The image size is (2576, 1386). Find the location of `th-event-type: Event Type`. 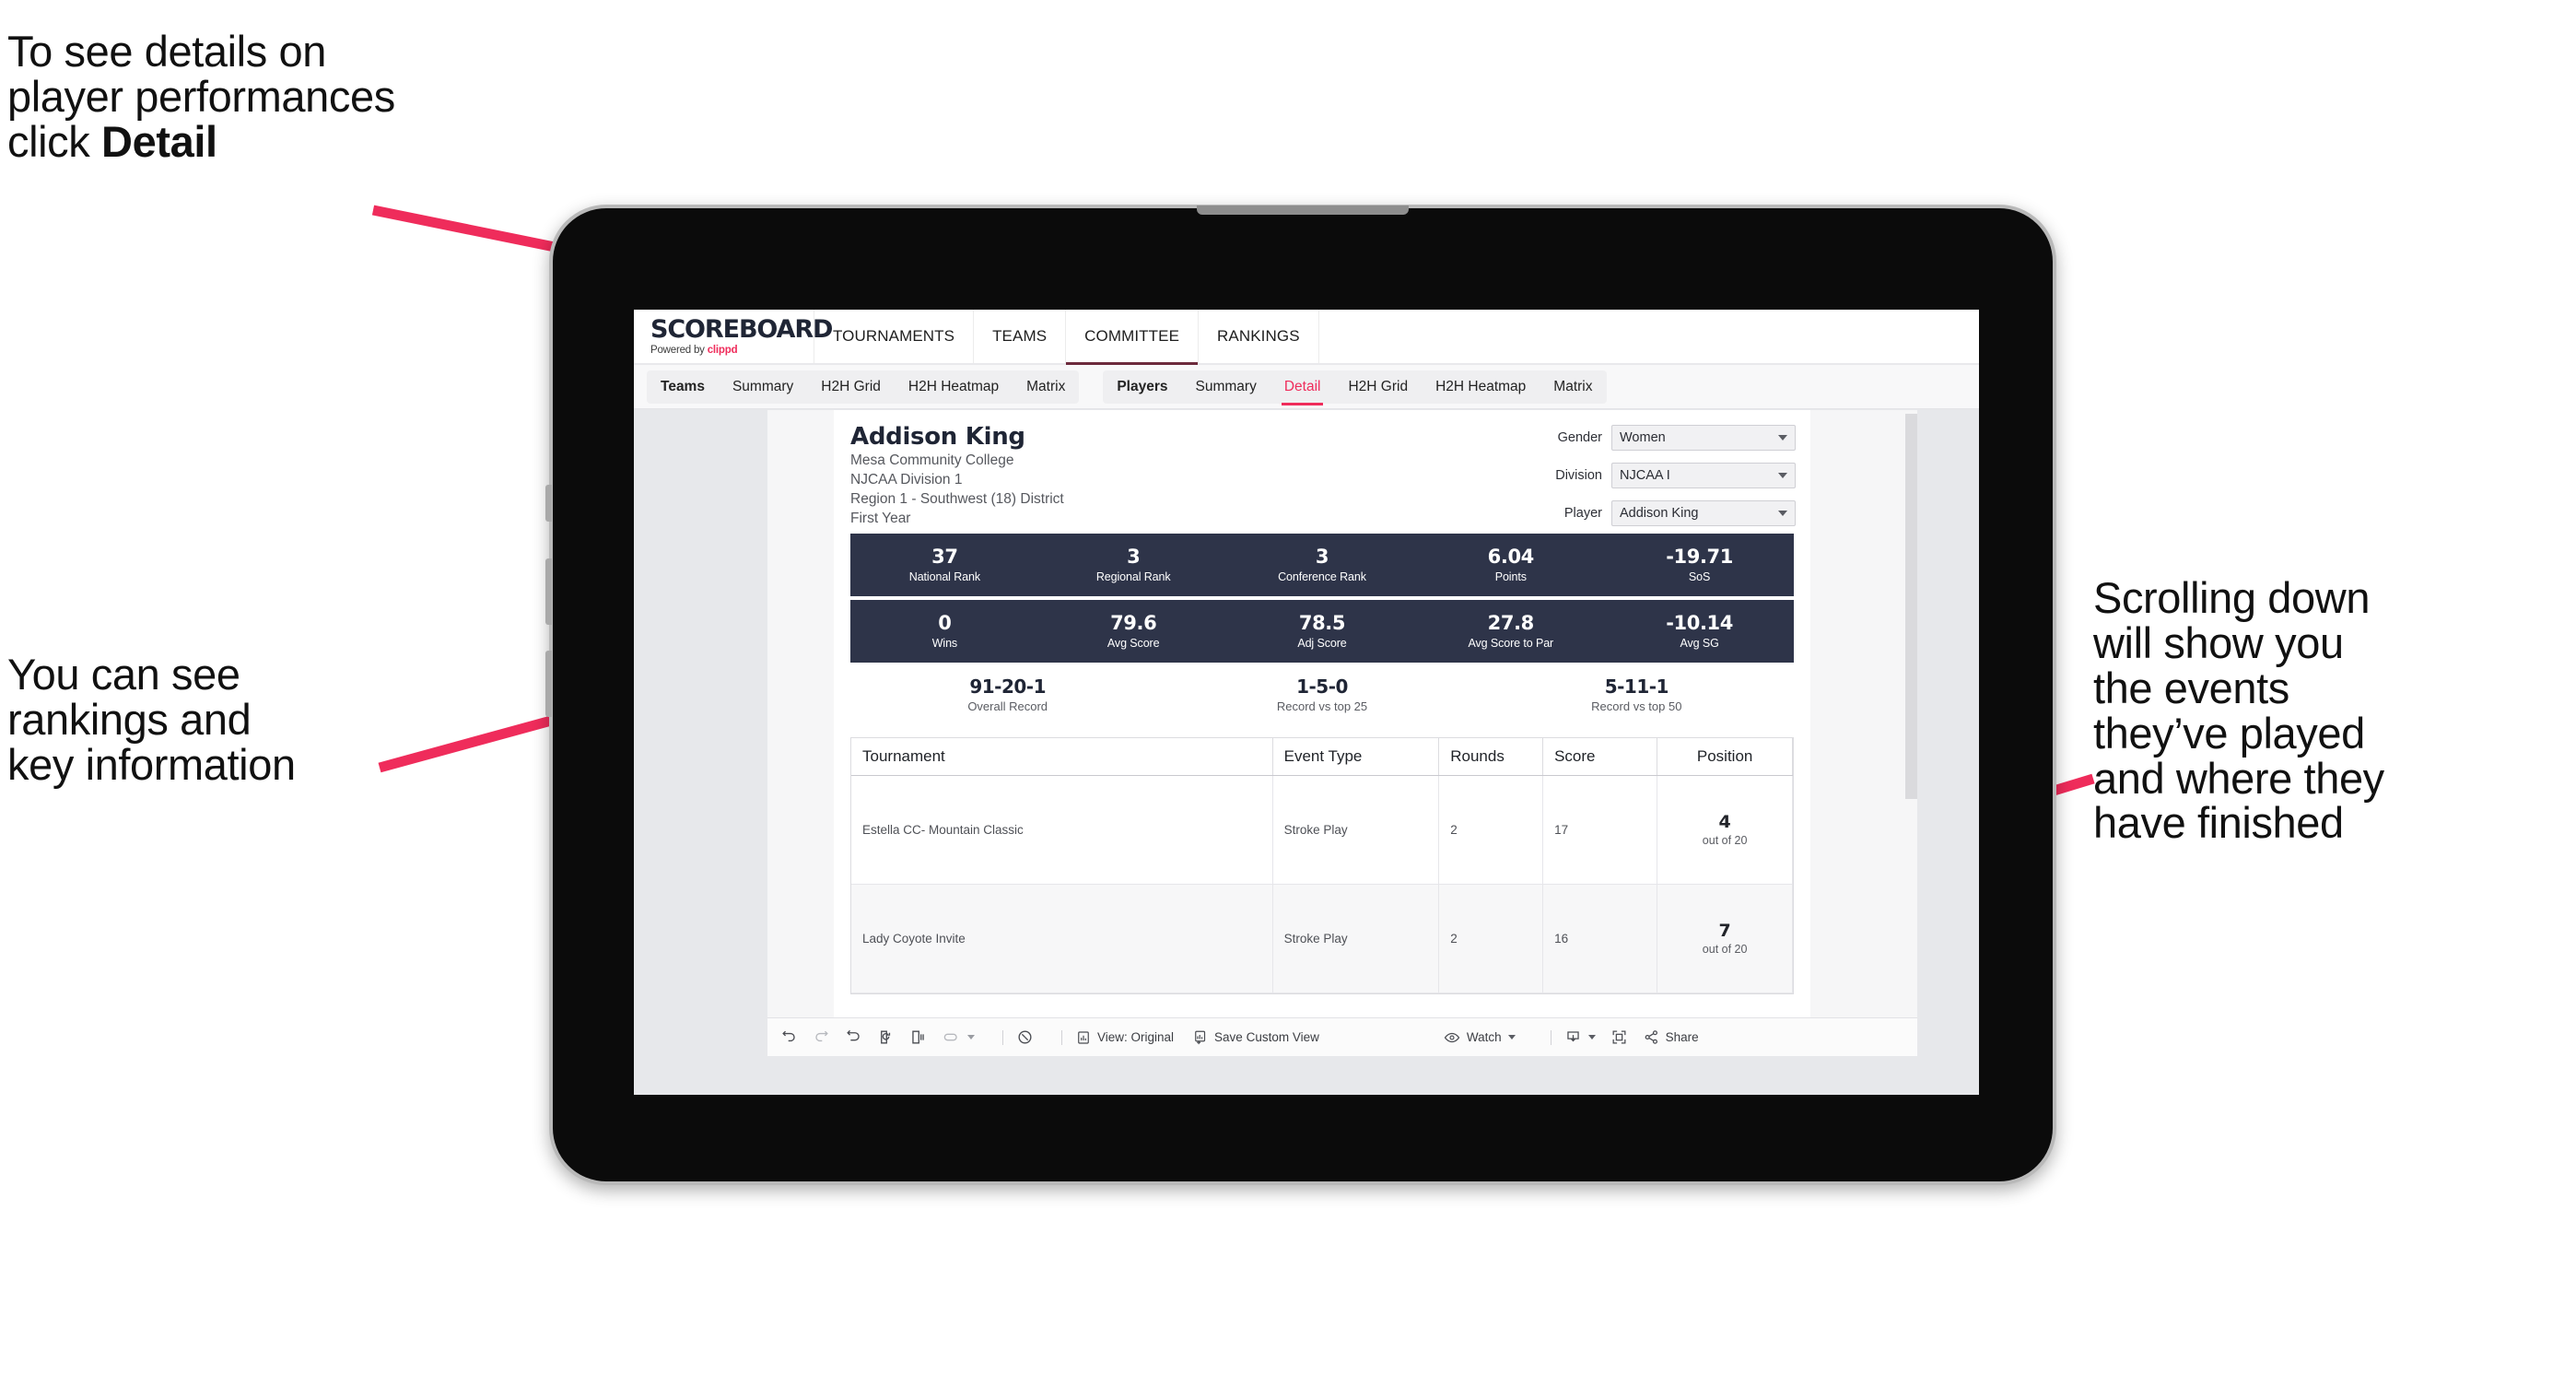

th-event-type: Event Type is located at coordinates (1356, 757).